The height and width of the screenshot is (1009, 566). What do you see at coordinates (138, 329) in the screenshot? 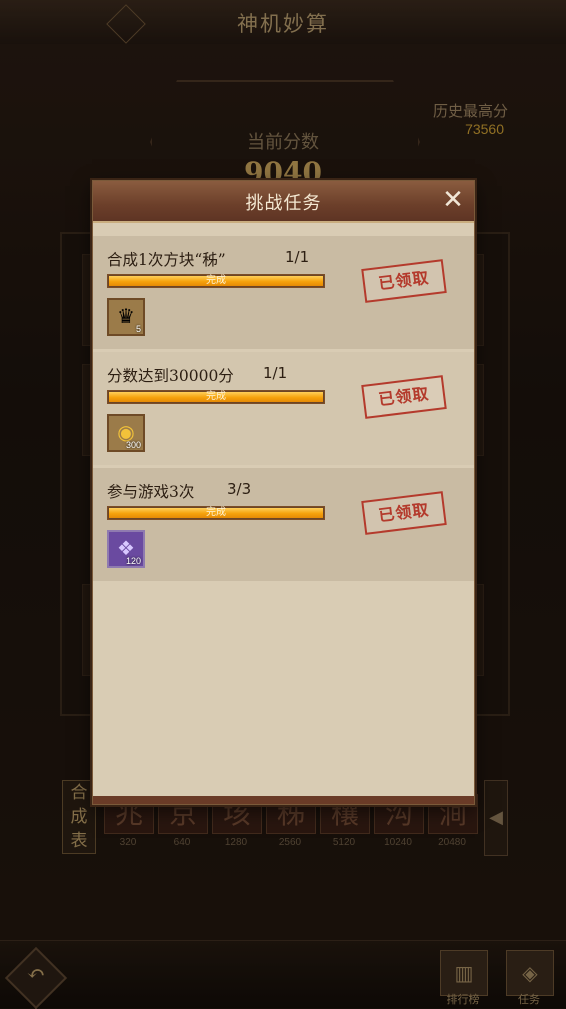
I see `reward-count: 5` at bounding box center [138, 329].